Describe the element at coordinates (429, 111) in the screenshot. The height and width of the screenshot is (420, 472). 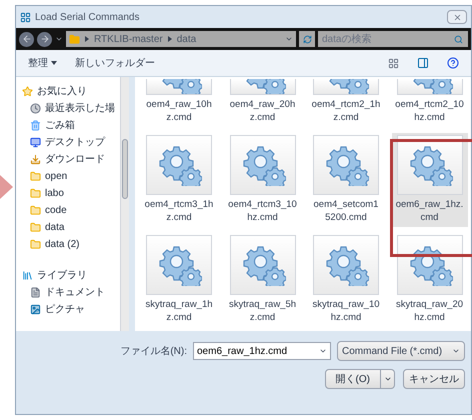
I see `file-name: oem4_rtcm2_10hz.cmd` at that location.